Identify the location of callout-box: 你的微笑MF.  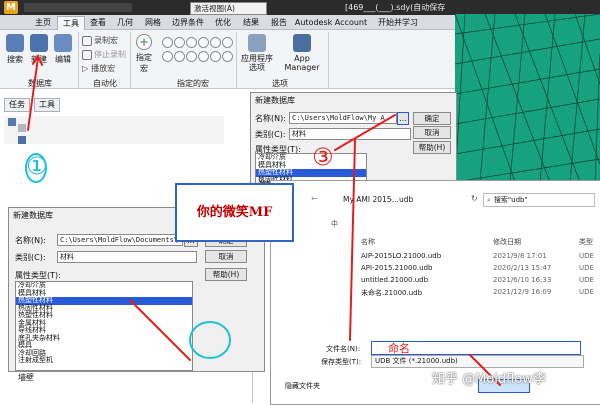
(234, 212).